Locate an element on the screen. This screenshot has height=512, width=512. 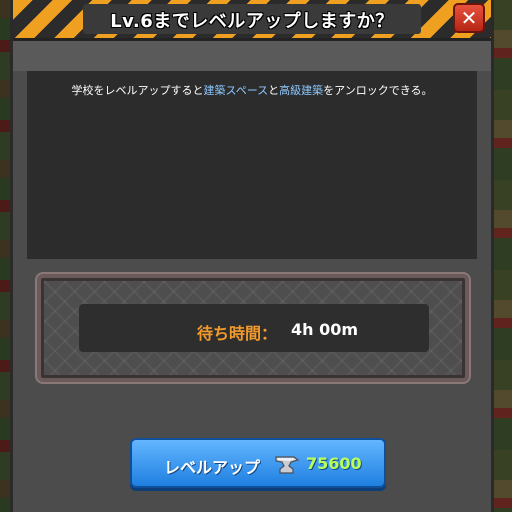
wait-time-value: 4h 00m is located at coordinates (325, 329).